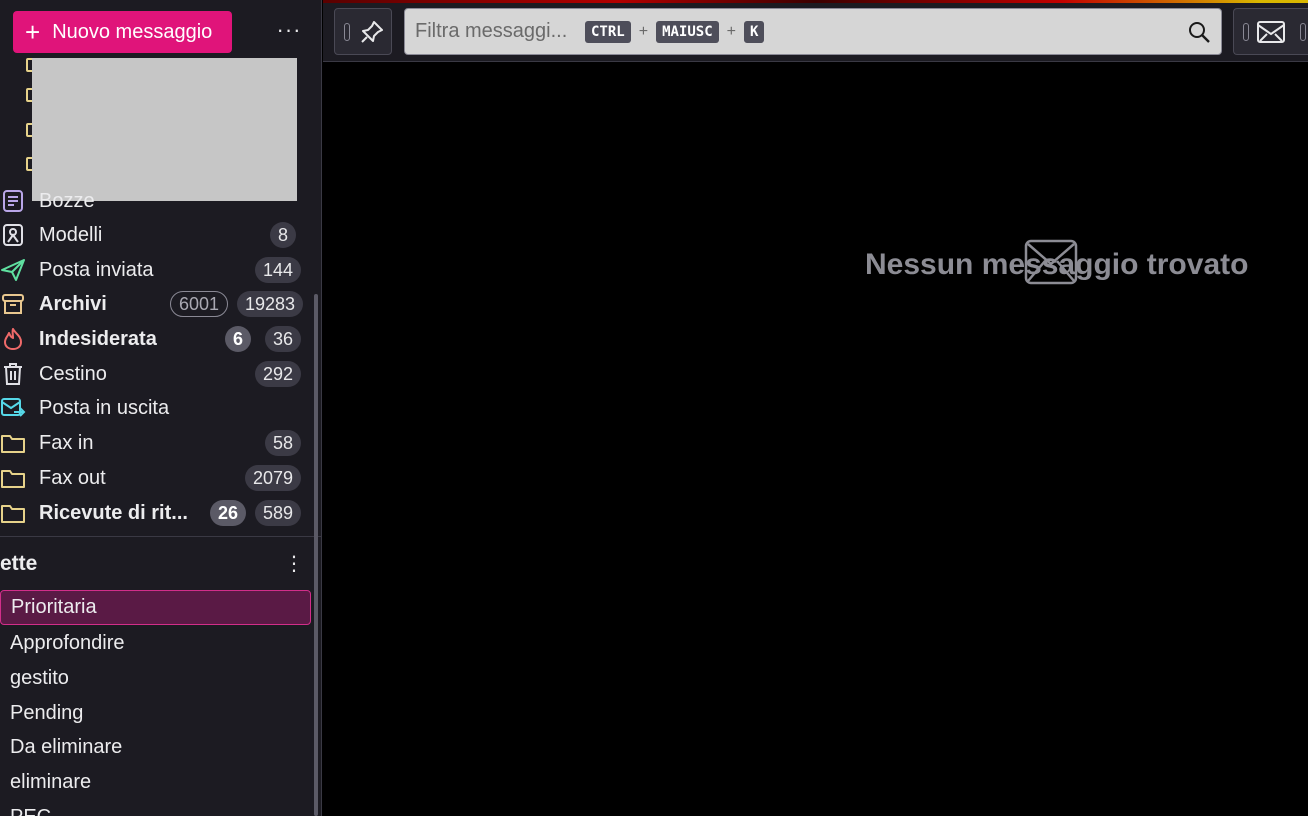 The width and height of the screenshot is (1308, 816). What do you see at coordinates (1199, 32) in the screenshot?
I see `search-icon` at bounding box center [1199, 32].